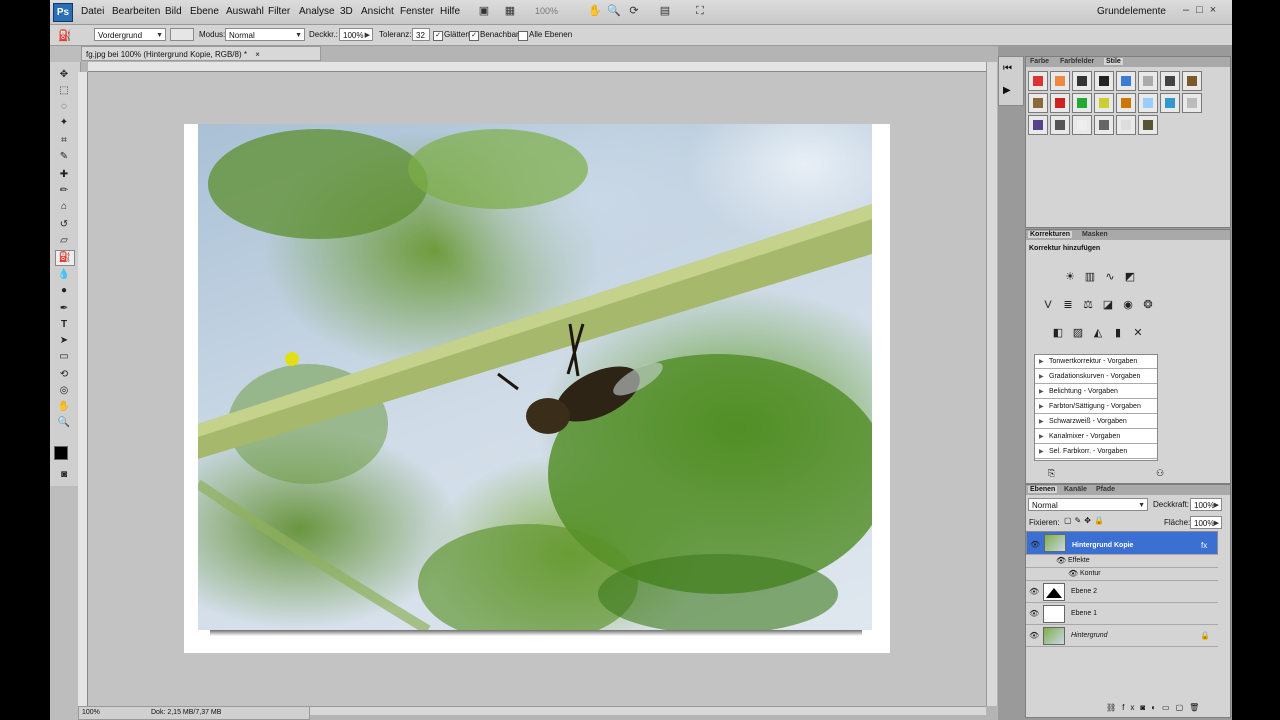 The height and width of the screenshot is (720, 1280). What do you see at coordinates (356, 34) in the screenshot?
I see `opacity-input: 100% ▶` at bounding box center [356, 34].